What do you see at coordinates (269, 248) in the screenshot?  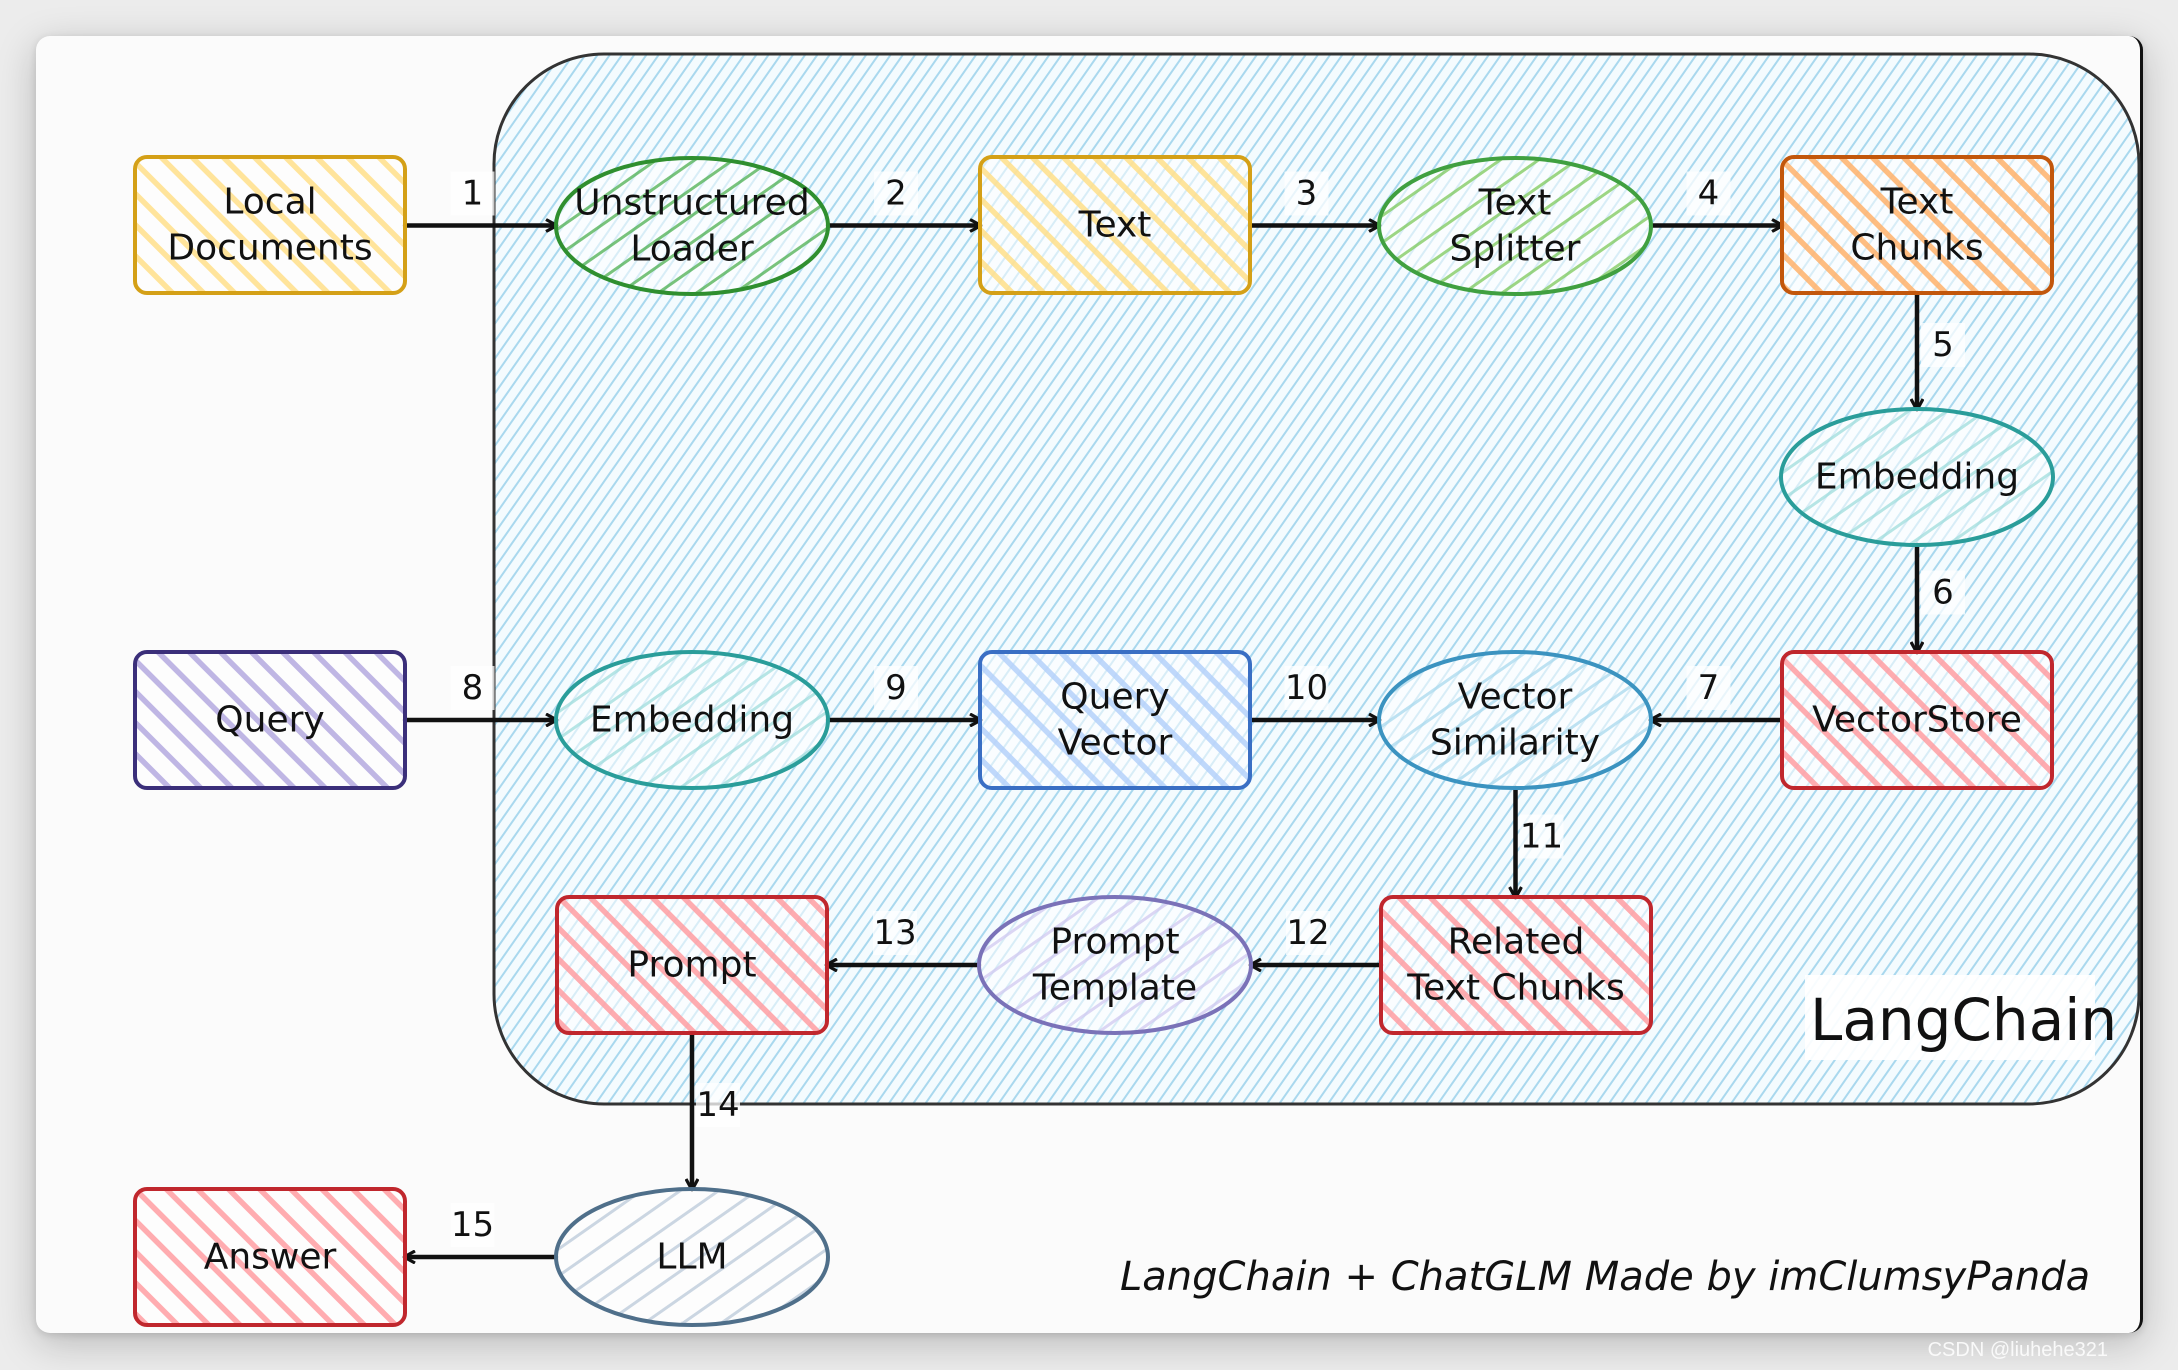 I see `node-label: Documents` at bounding box center [269, 248].